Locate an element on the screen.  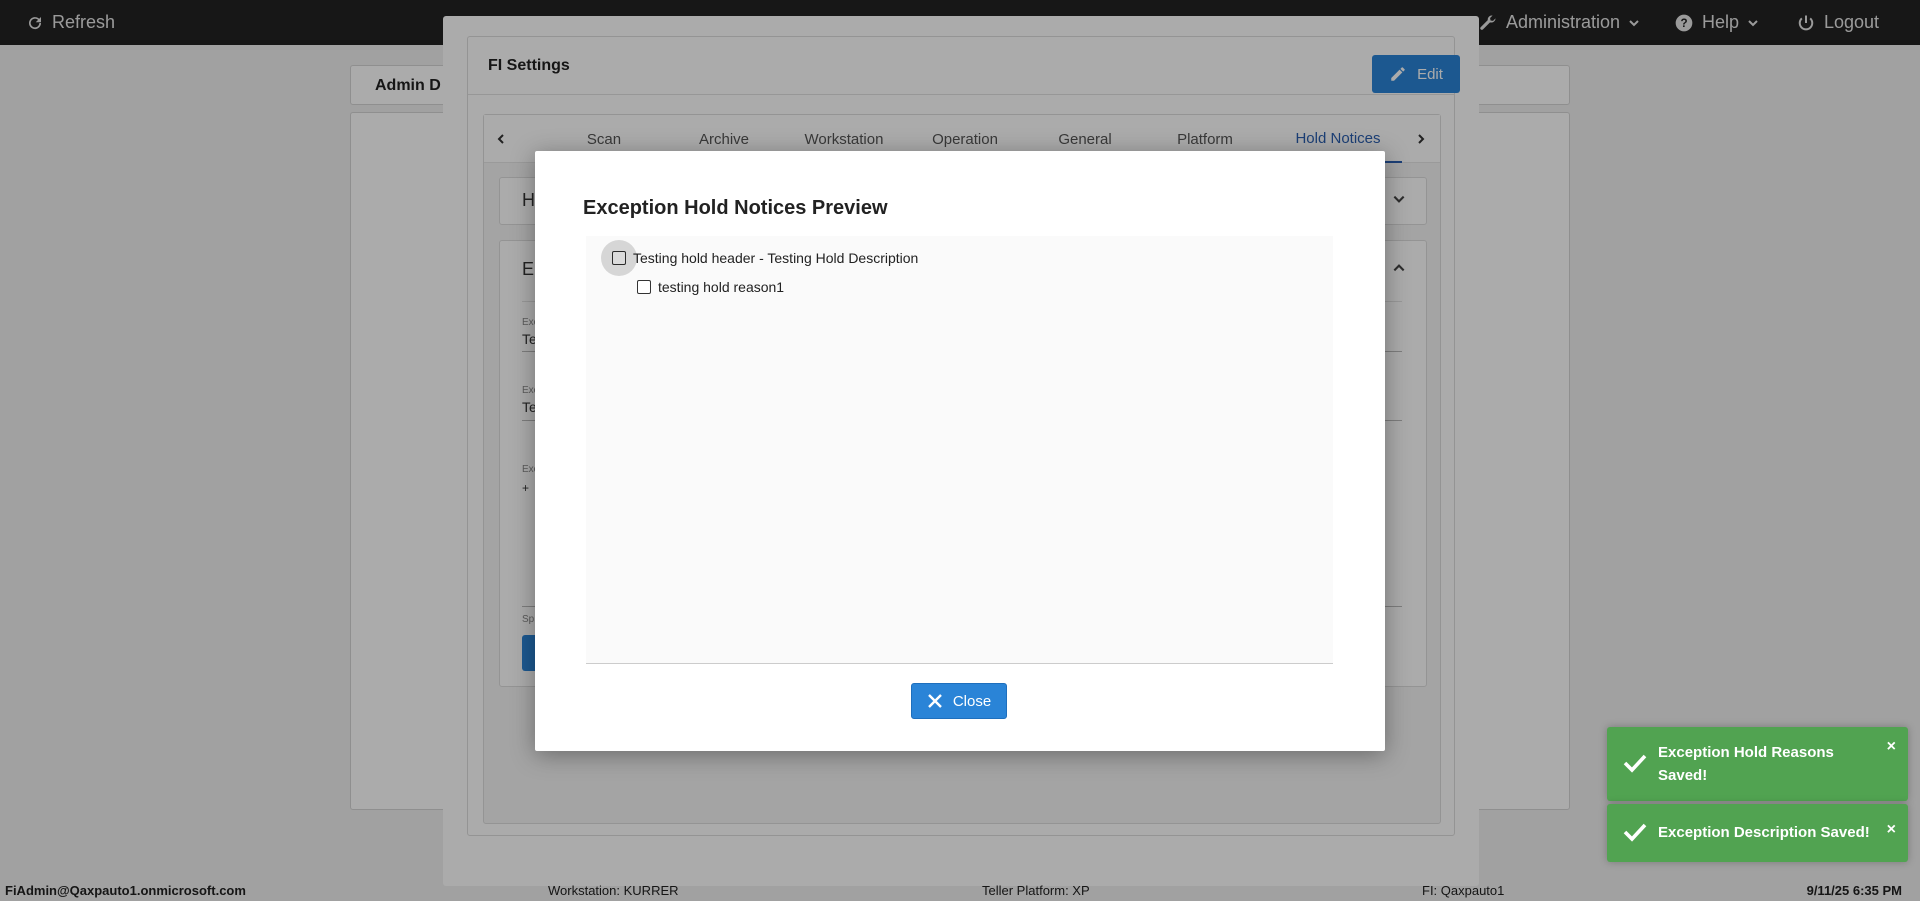
close-button: Close is located at coordinates (959, 701).